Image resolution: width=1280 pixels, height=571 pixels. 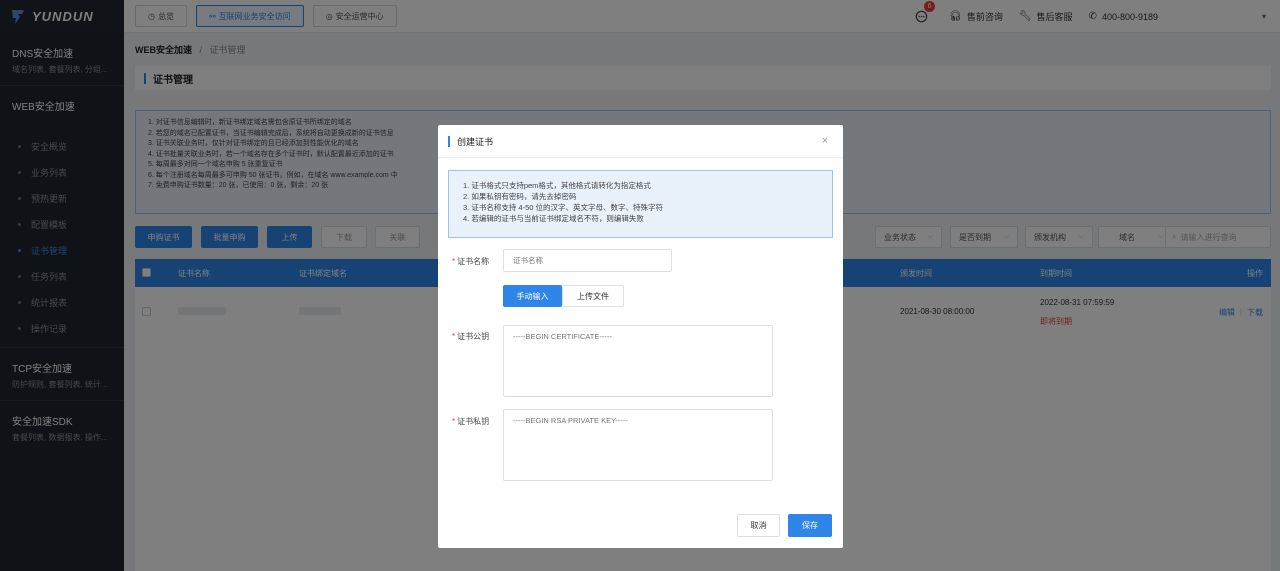 I want to click on modal-header: 创建证书, so click(x=640, y=141).